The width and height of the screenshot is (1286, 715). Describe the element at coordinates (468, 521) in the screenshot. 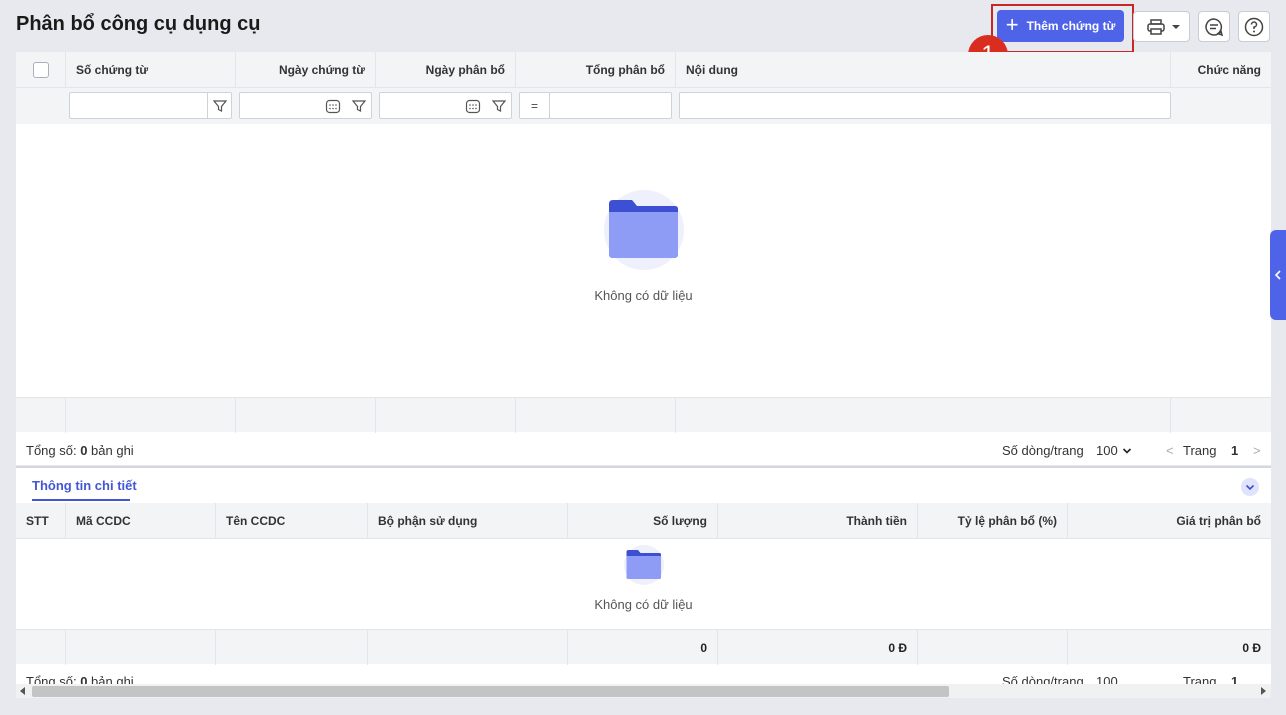

I see `col-department: Bộ phận sử dụng` at that location.